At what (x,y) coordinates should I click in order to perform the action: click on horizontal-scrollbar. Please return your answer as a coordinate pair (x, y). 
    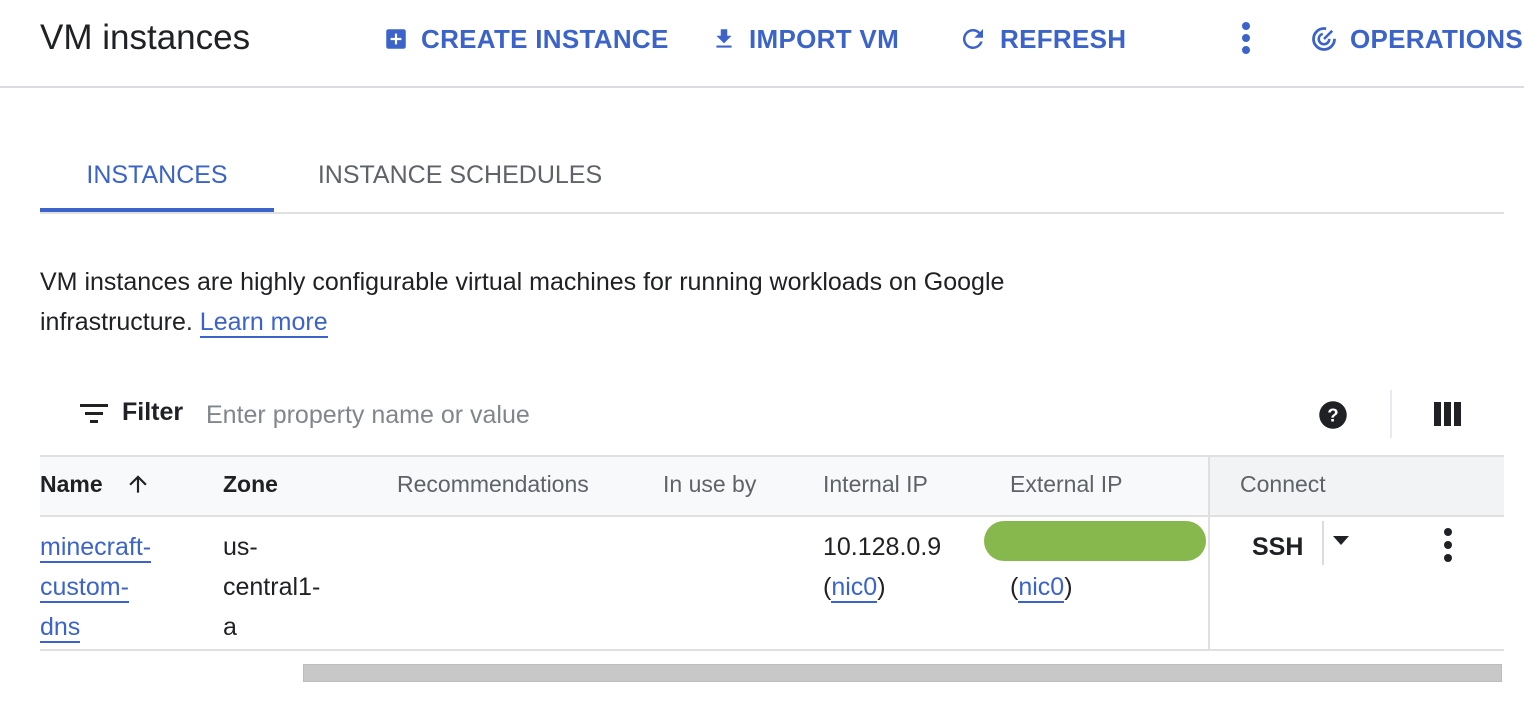
    Looking at the image, I should click on (902, 673).